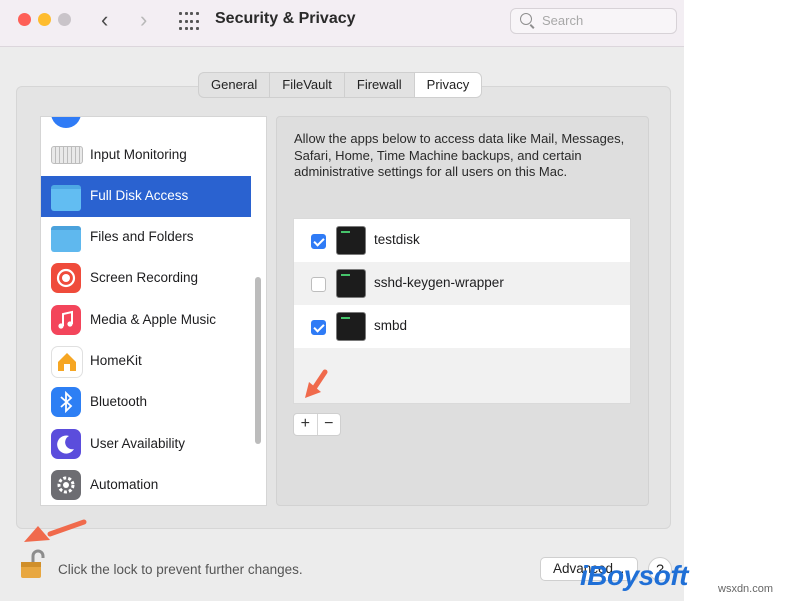 Image resolution: width=800 pixels, height=601 pixels. I want to click on add-remove-control: + −, so click(317, 424).